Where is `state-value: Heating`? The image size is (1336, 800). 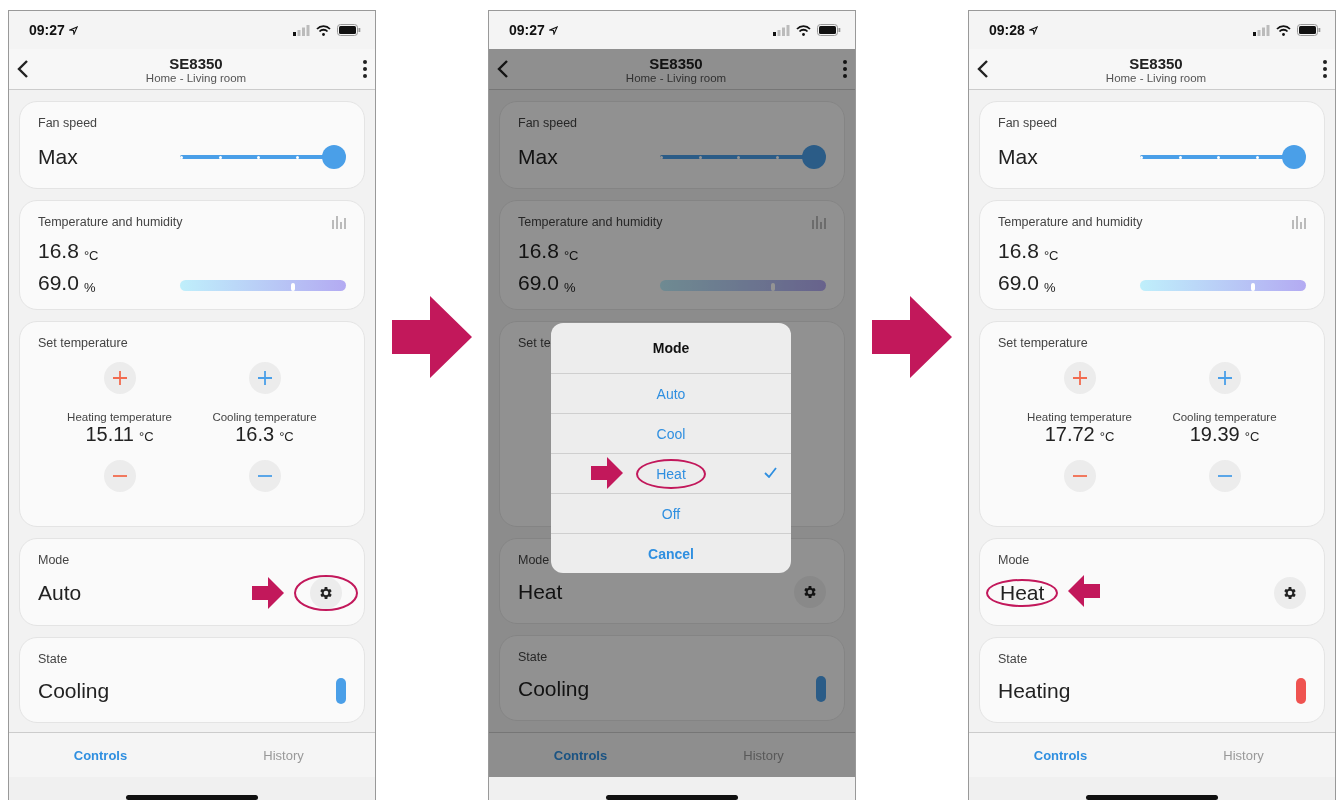 state-value: Heating is located at coordinates (1034, 691).